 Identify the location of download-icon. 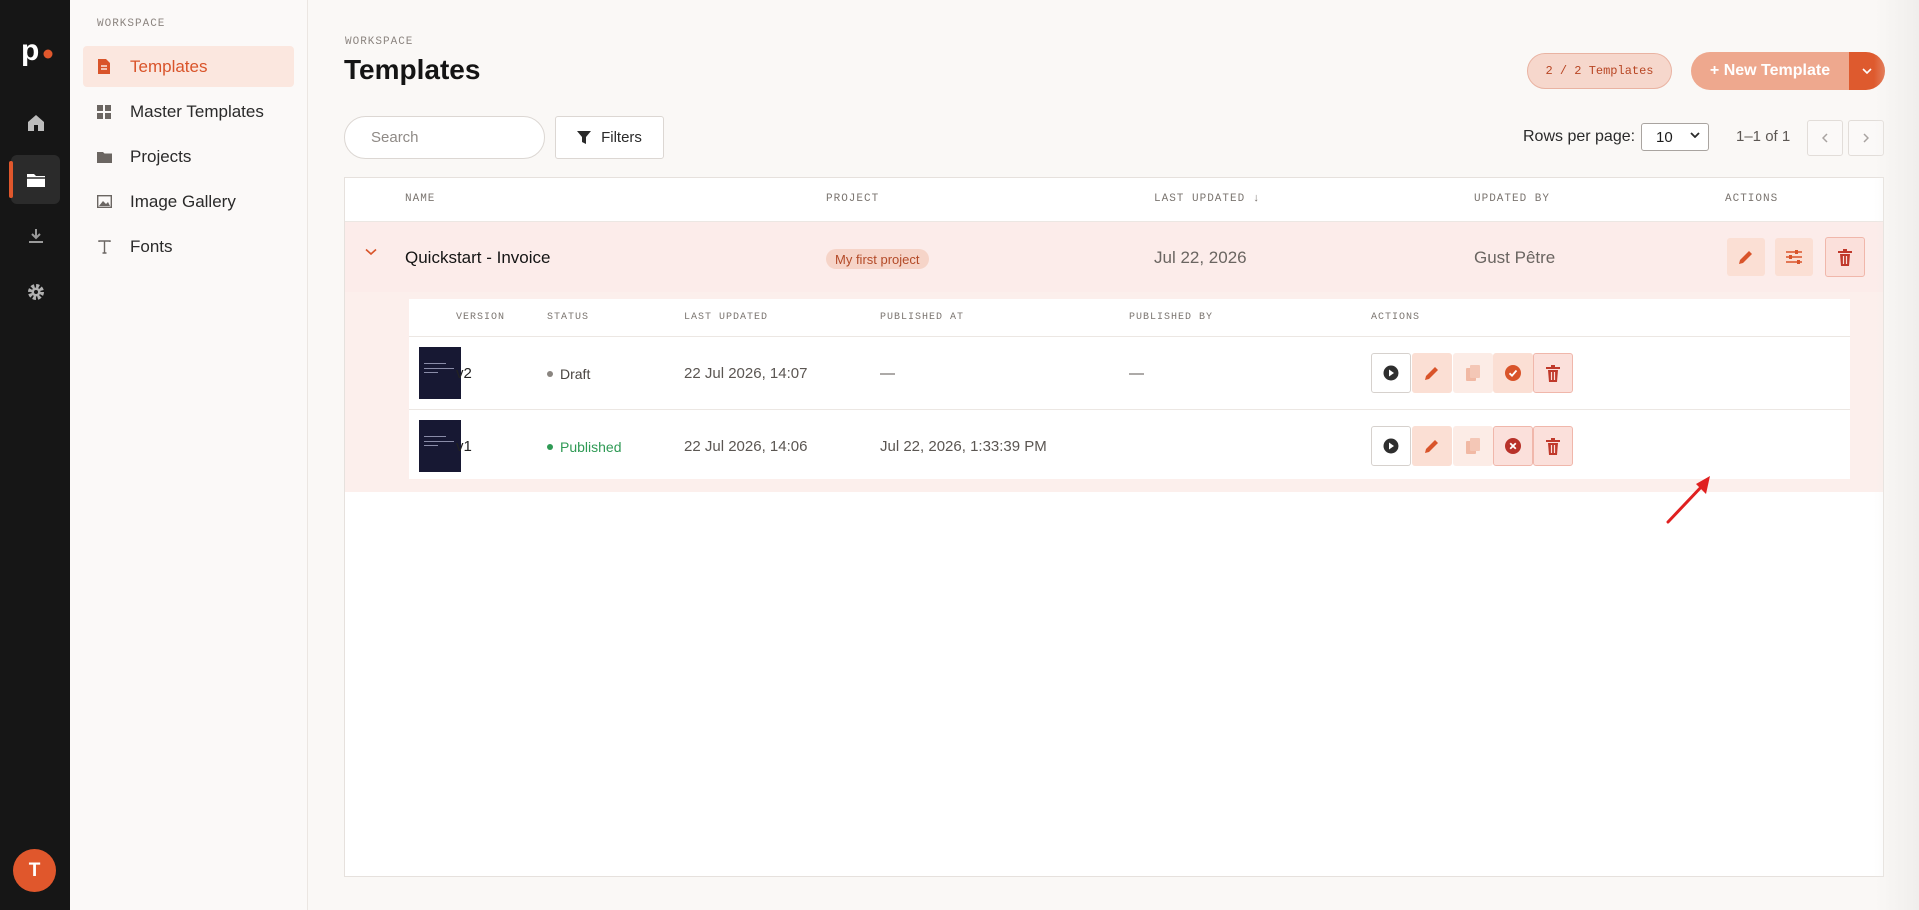
(35, 235).